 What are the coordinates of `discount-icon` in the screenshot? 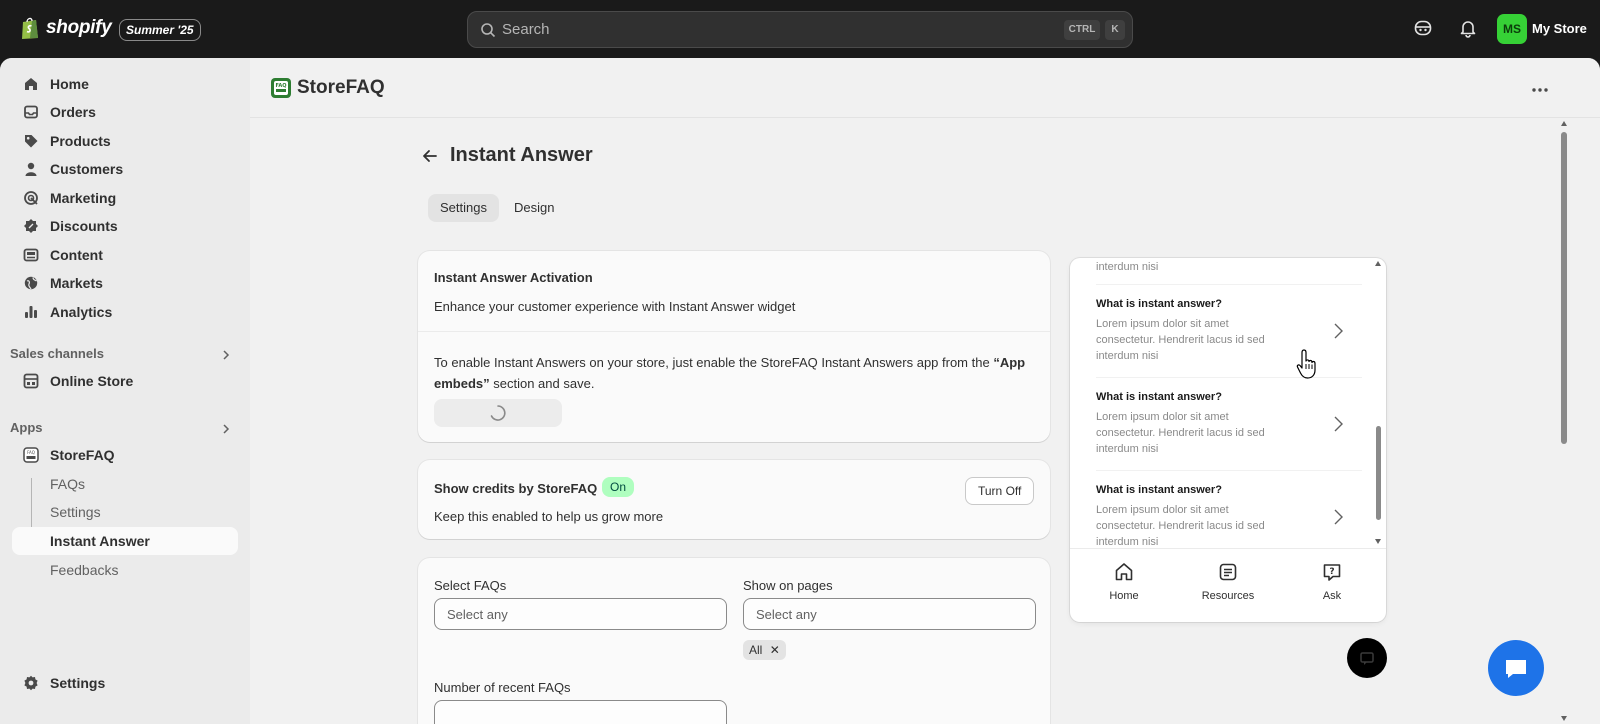 It's located at (31, 226).